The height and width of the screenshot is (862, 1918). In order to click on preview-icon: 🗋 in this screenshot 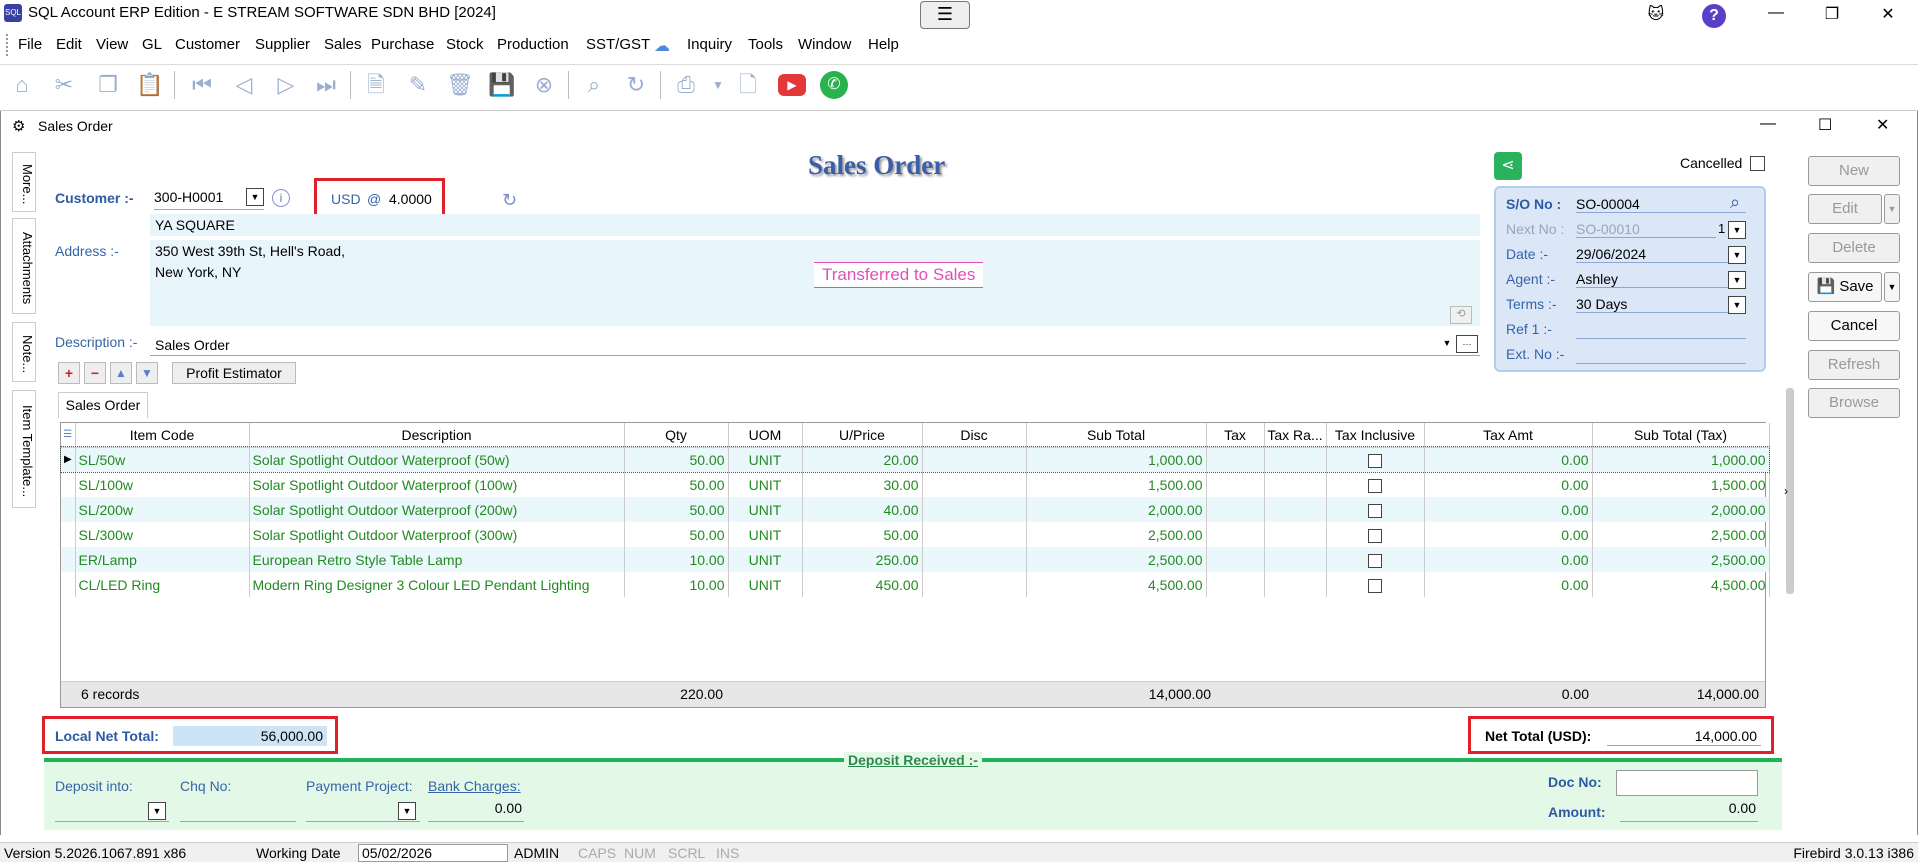, I will do `click(748, 85)`.